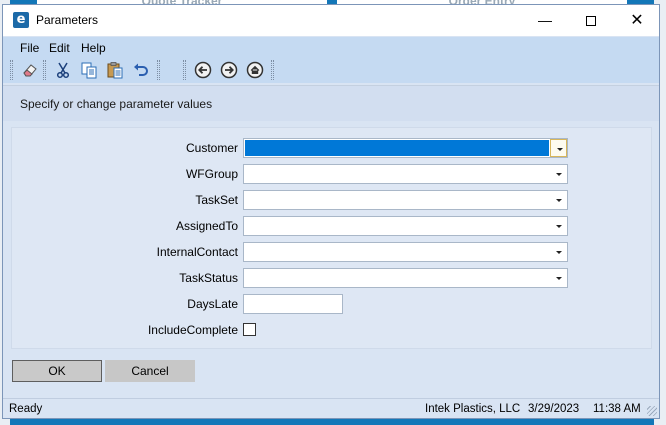  I want to click on home-icon, so click(255, 70).